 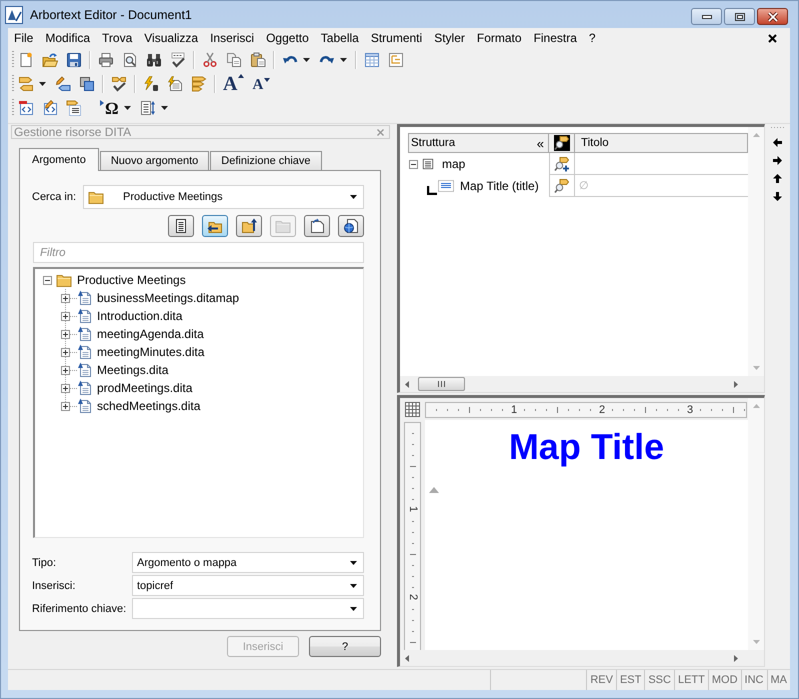 What do you see at coordinates (772, 16) in the screenshot?
I see `close-button` at bounding box center [772, 16].